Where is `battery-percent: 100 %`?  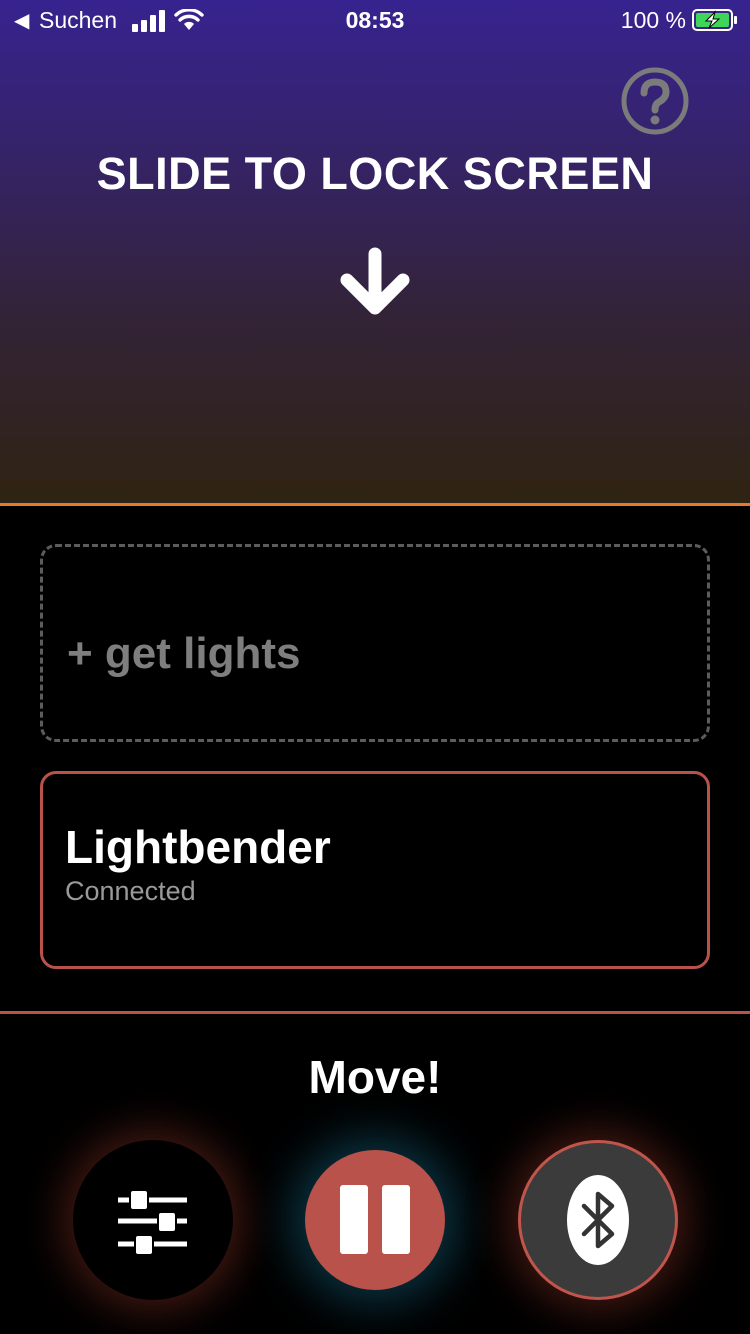 battery-percent: 100 % is located at coordinates (653, 20).